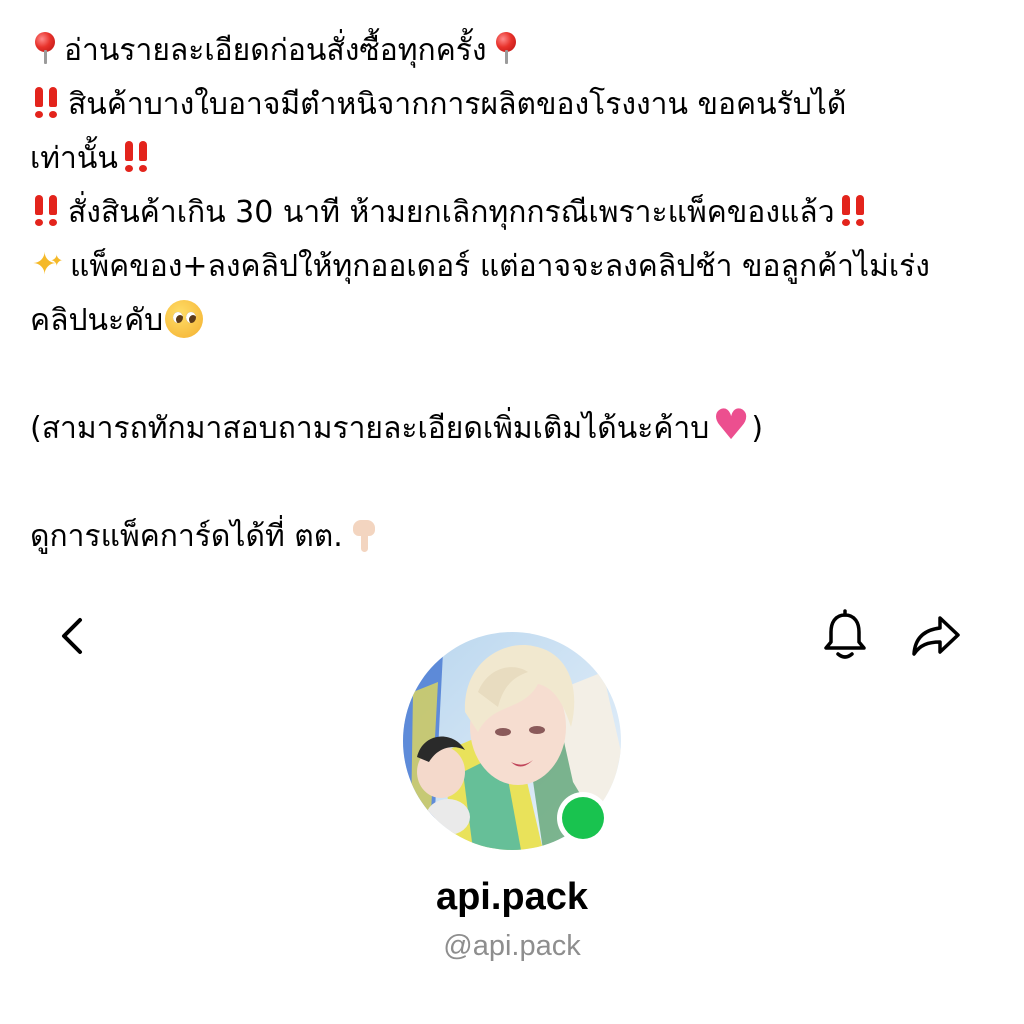 The image size is (1024, 1024). I want to click on bio-text-3: เท่านั้น, so click(74, 158).